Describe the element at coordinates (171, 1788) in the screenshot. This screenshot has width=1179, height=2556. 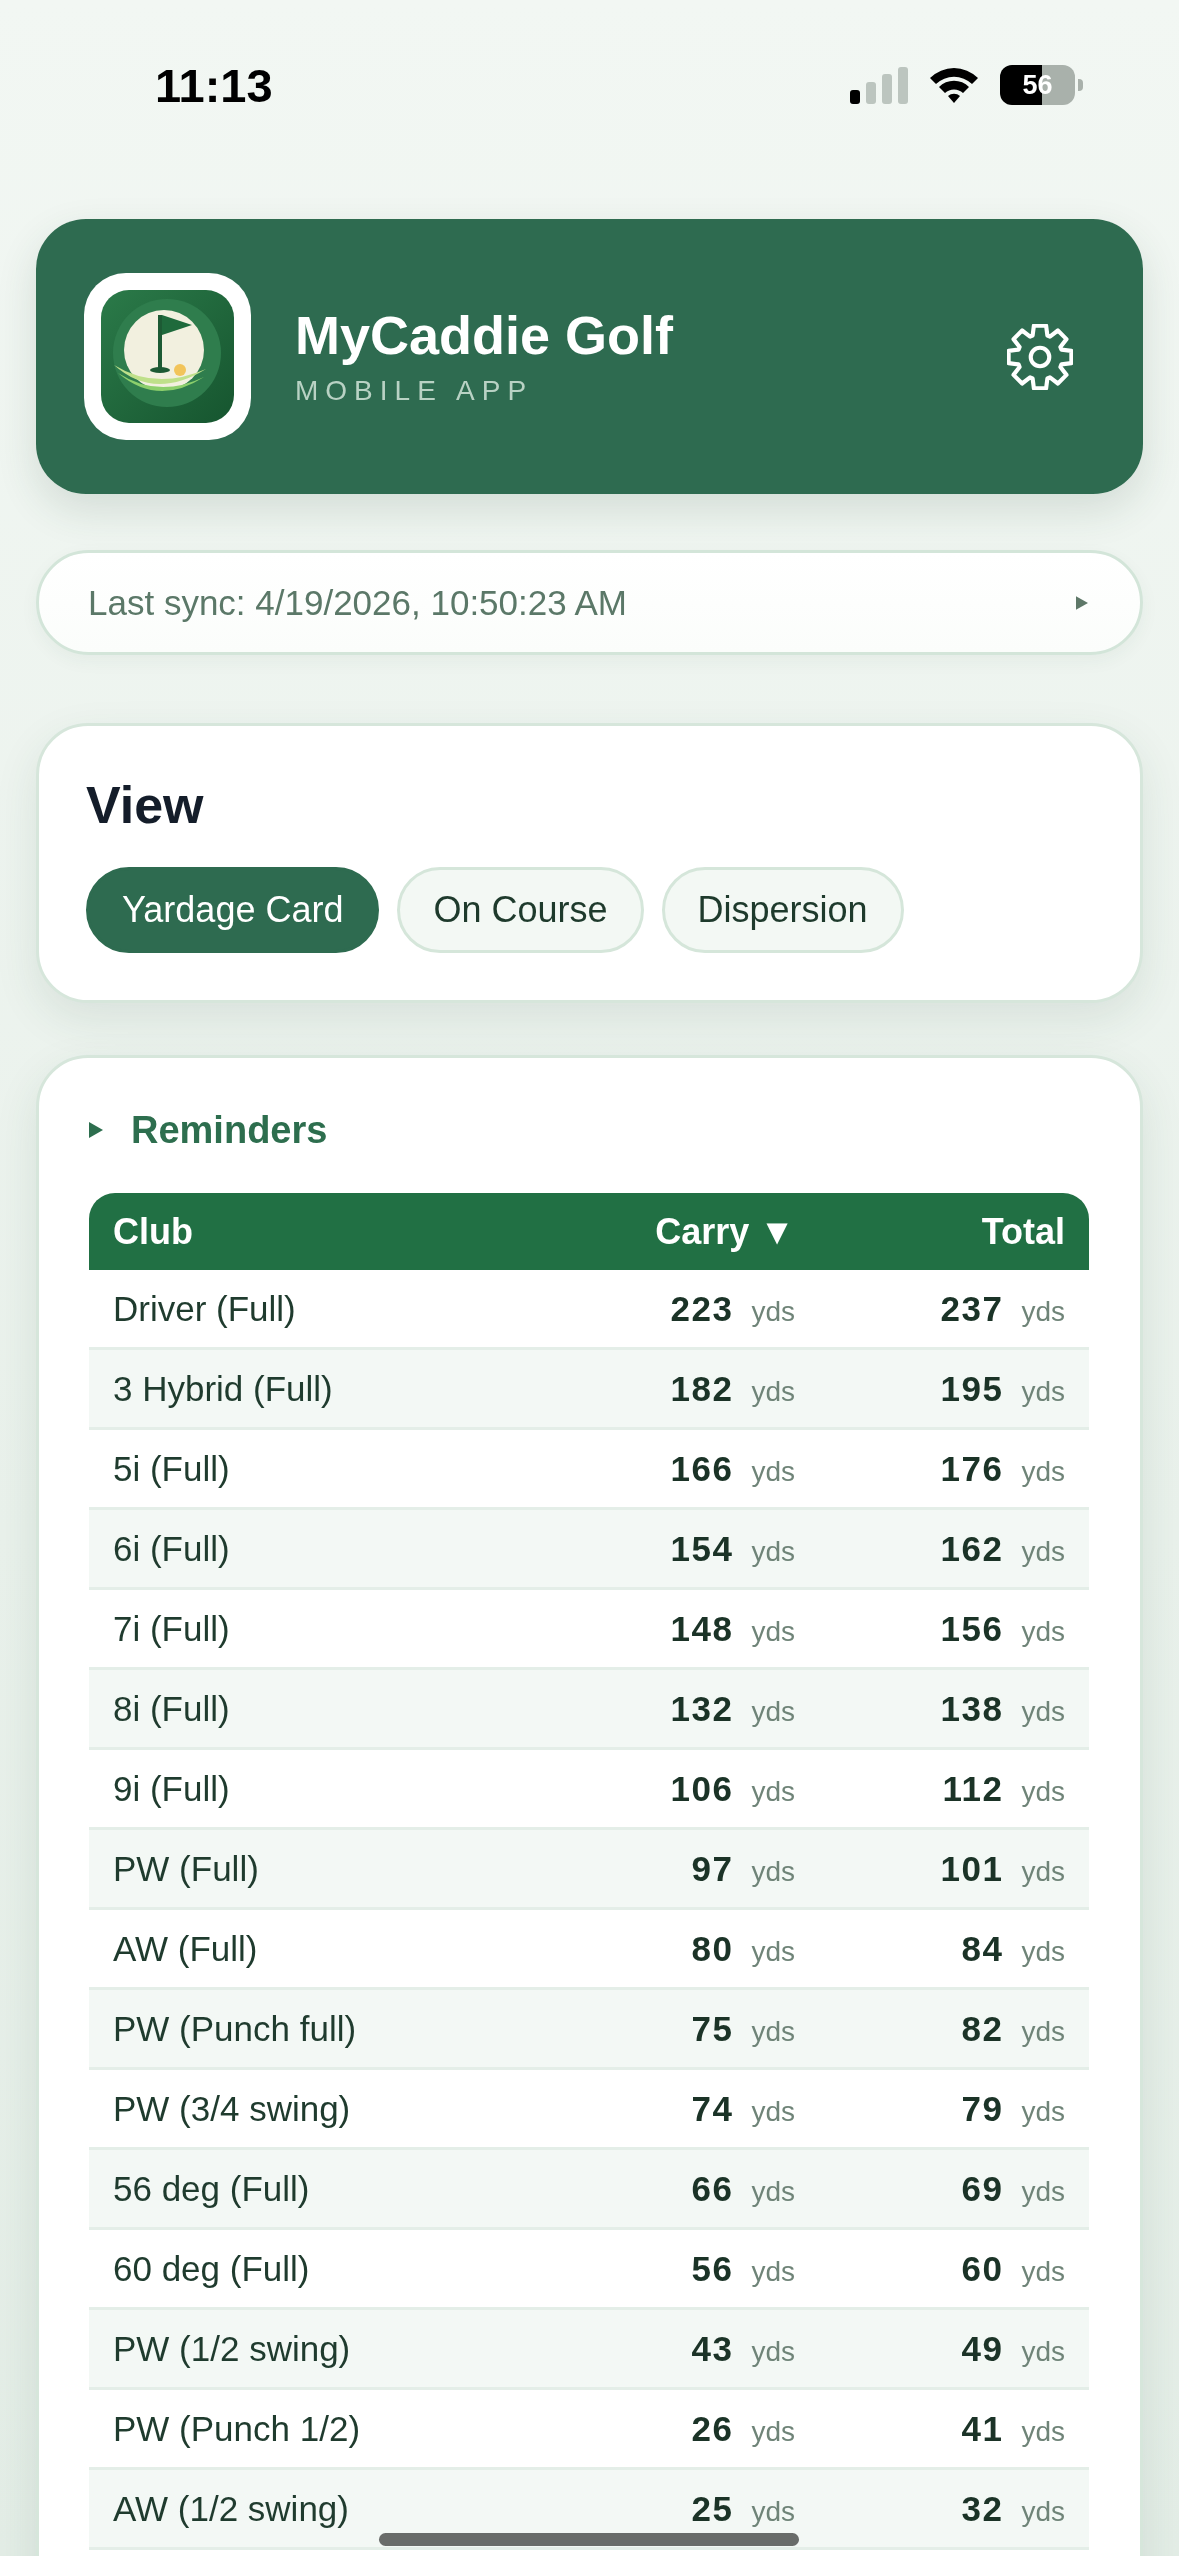
I see `club-name: 9i (Full)` at that location.